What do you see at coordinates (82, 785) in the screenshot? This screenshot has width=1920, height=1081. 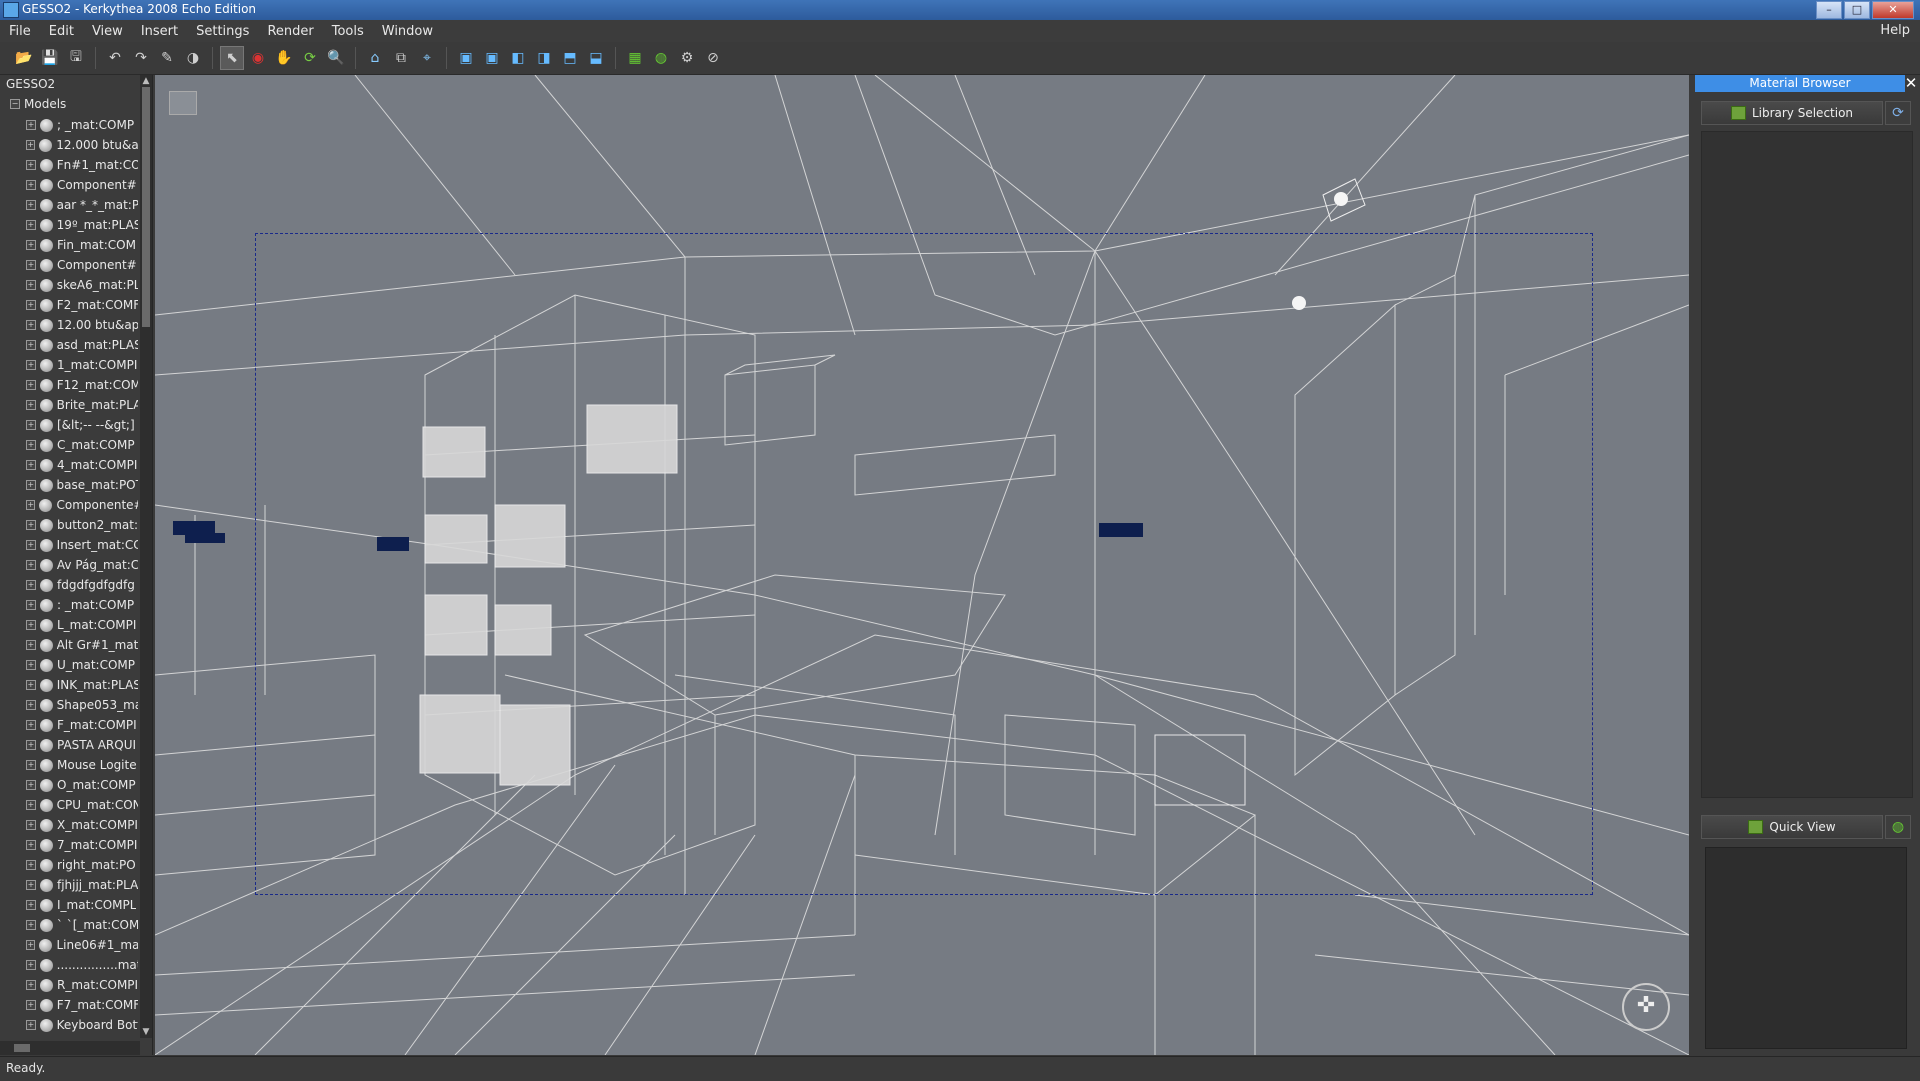 I see `tree-item: + O_mat:COMP` at bounding box center [82, 785].